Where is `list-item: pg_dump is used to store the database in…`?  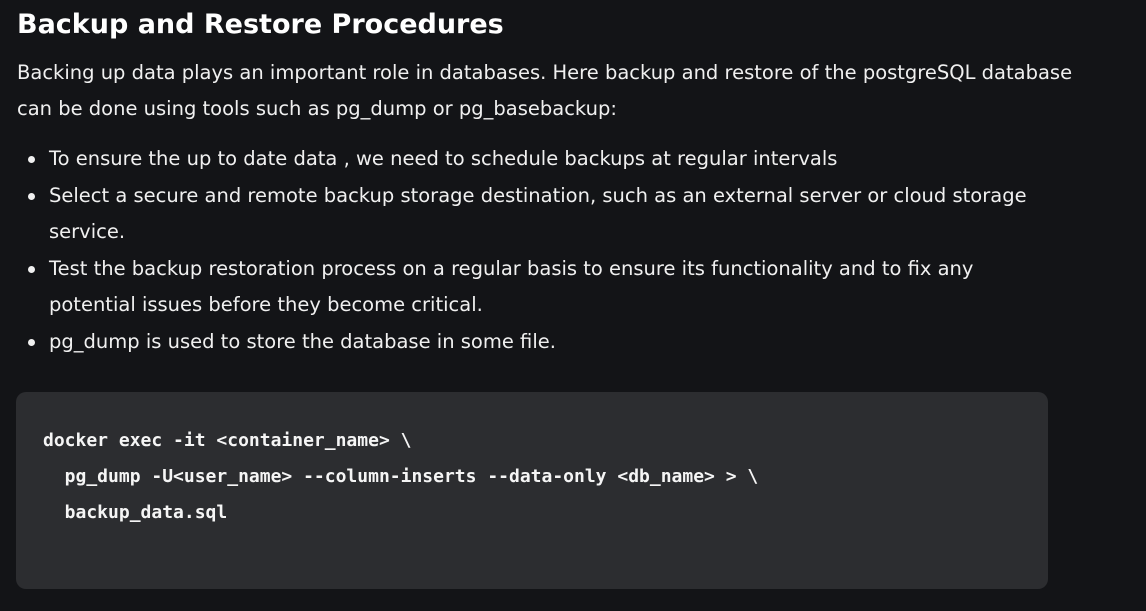
list-item: pg_dump is used to store the database in… is located at coordinates (532, 342).